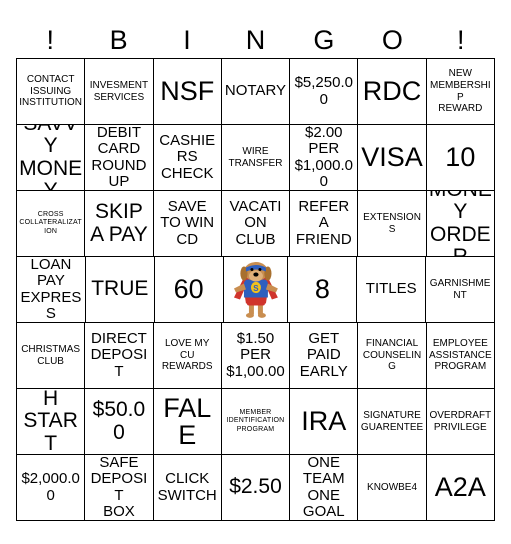 Image resolution: width=511 pixels, height=544 pixels. I want to click on bingo-cell-label: $1.50 PER $1,00.00, so click(255, 354).